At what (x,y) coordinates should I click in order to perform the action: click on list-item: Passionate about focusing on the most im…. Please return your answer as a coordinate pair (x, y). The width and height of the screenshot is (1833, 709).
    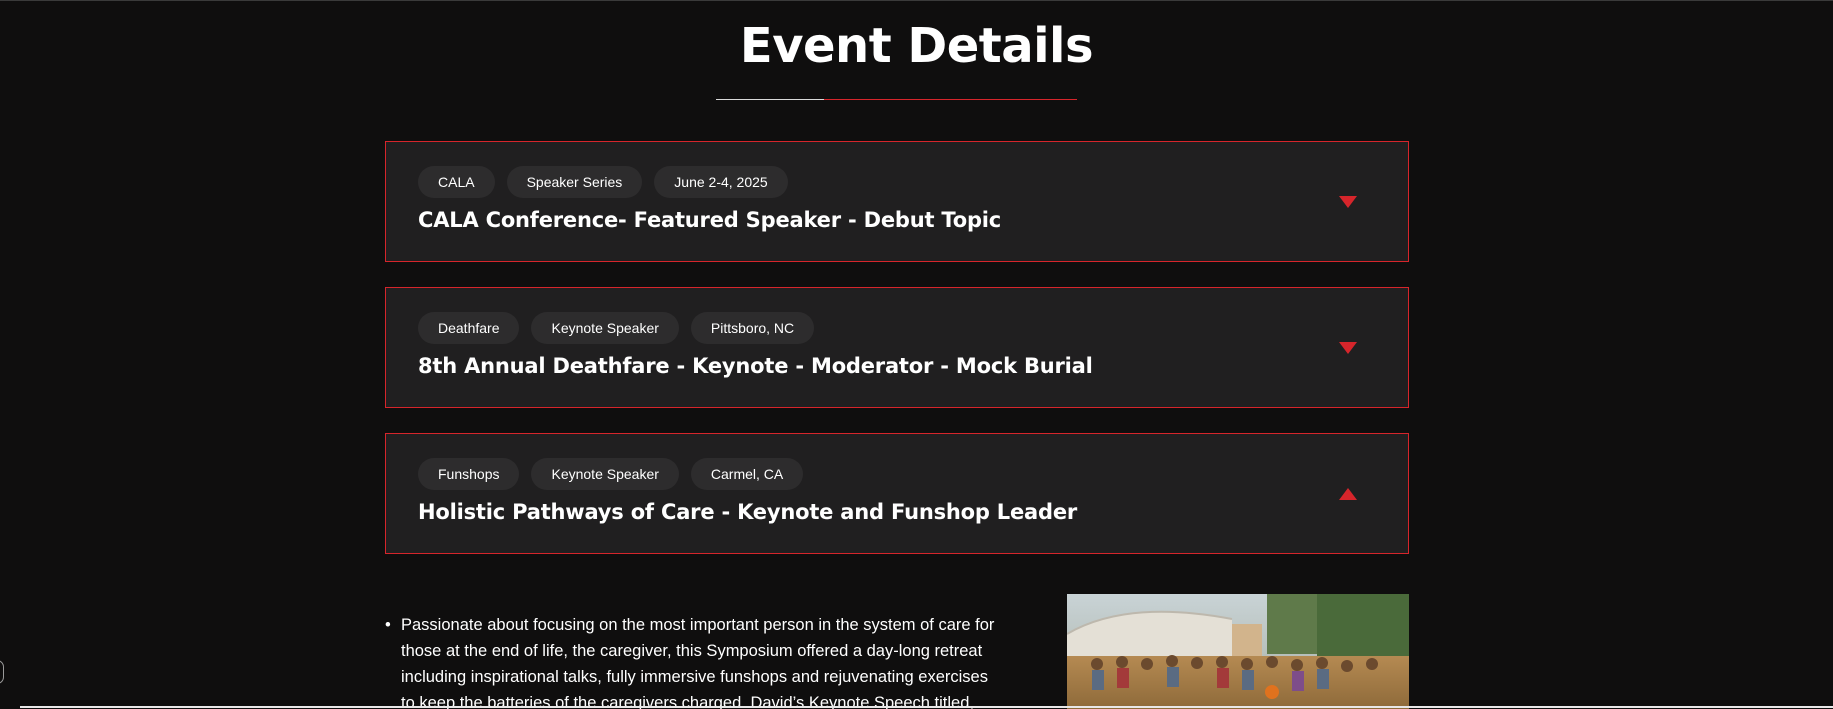
    Looking at the image, I should click on (695, 660).